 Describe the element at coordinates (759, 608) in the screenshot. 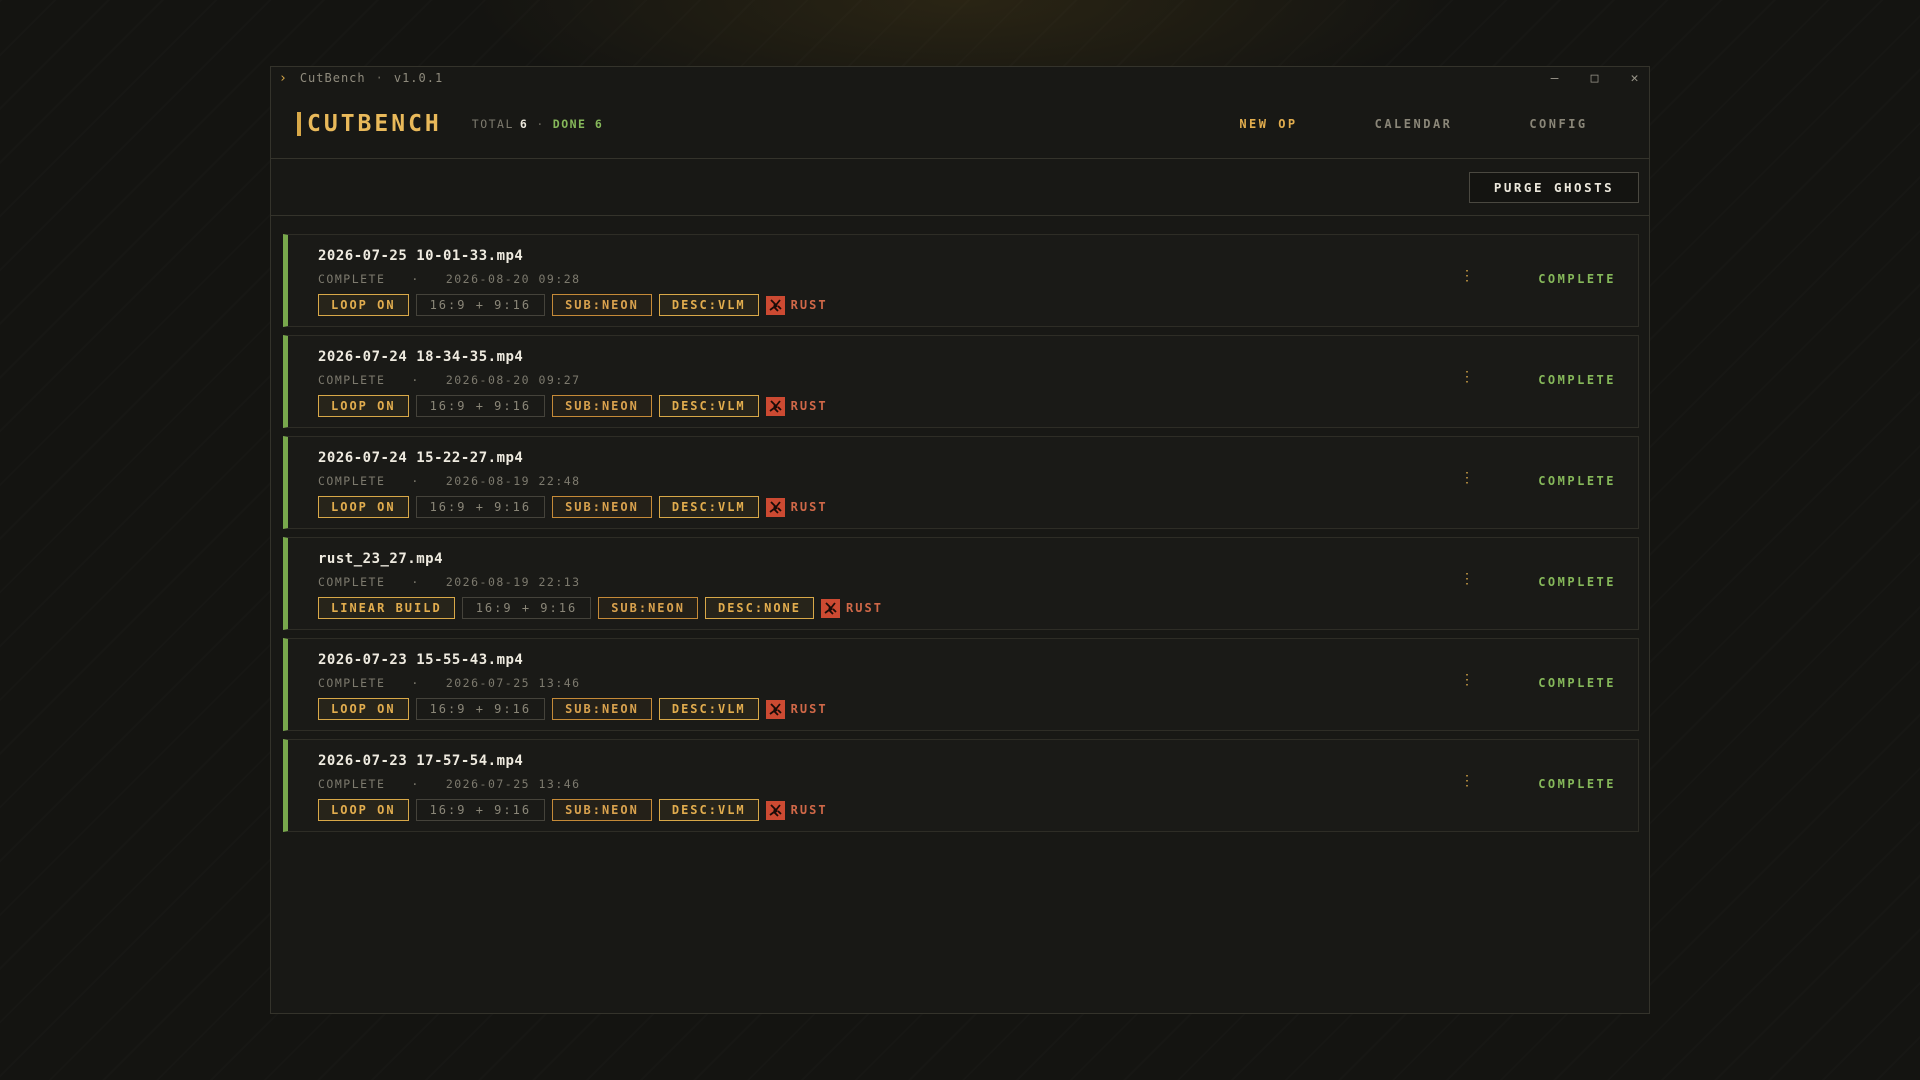

I see `description-tag: DESC:NONE` at that location.